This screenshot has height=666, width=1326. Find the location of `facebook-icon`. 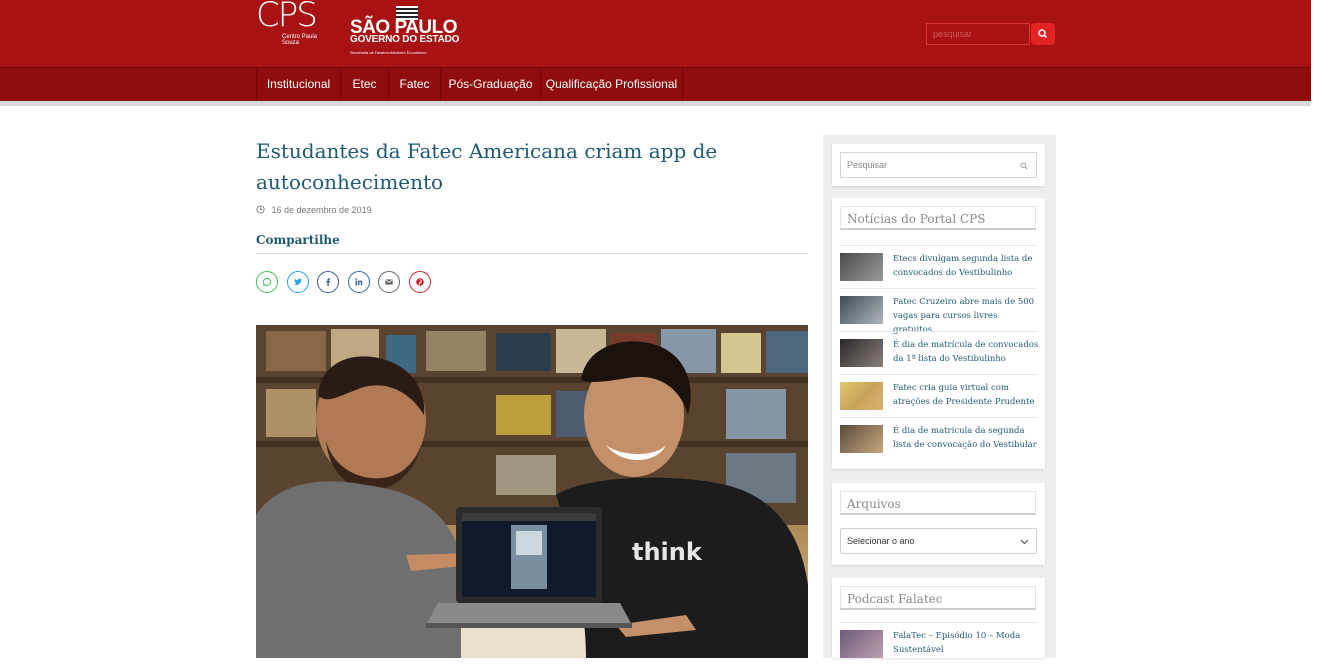

facebook-icon is located at coordinates (328, 282).